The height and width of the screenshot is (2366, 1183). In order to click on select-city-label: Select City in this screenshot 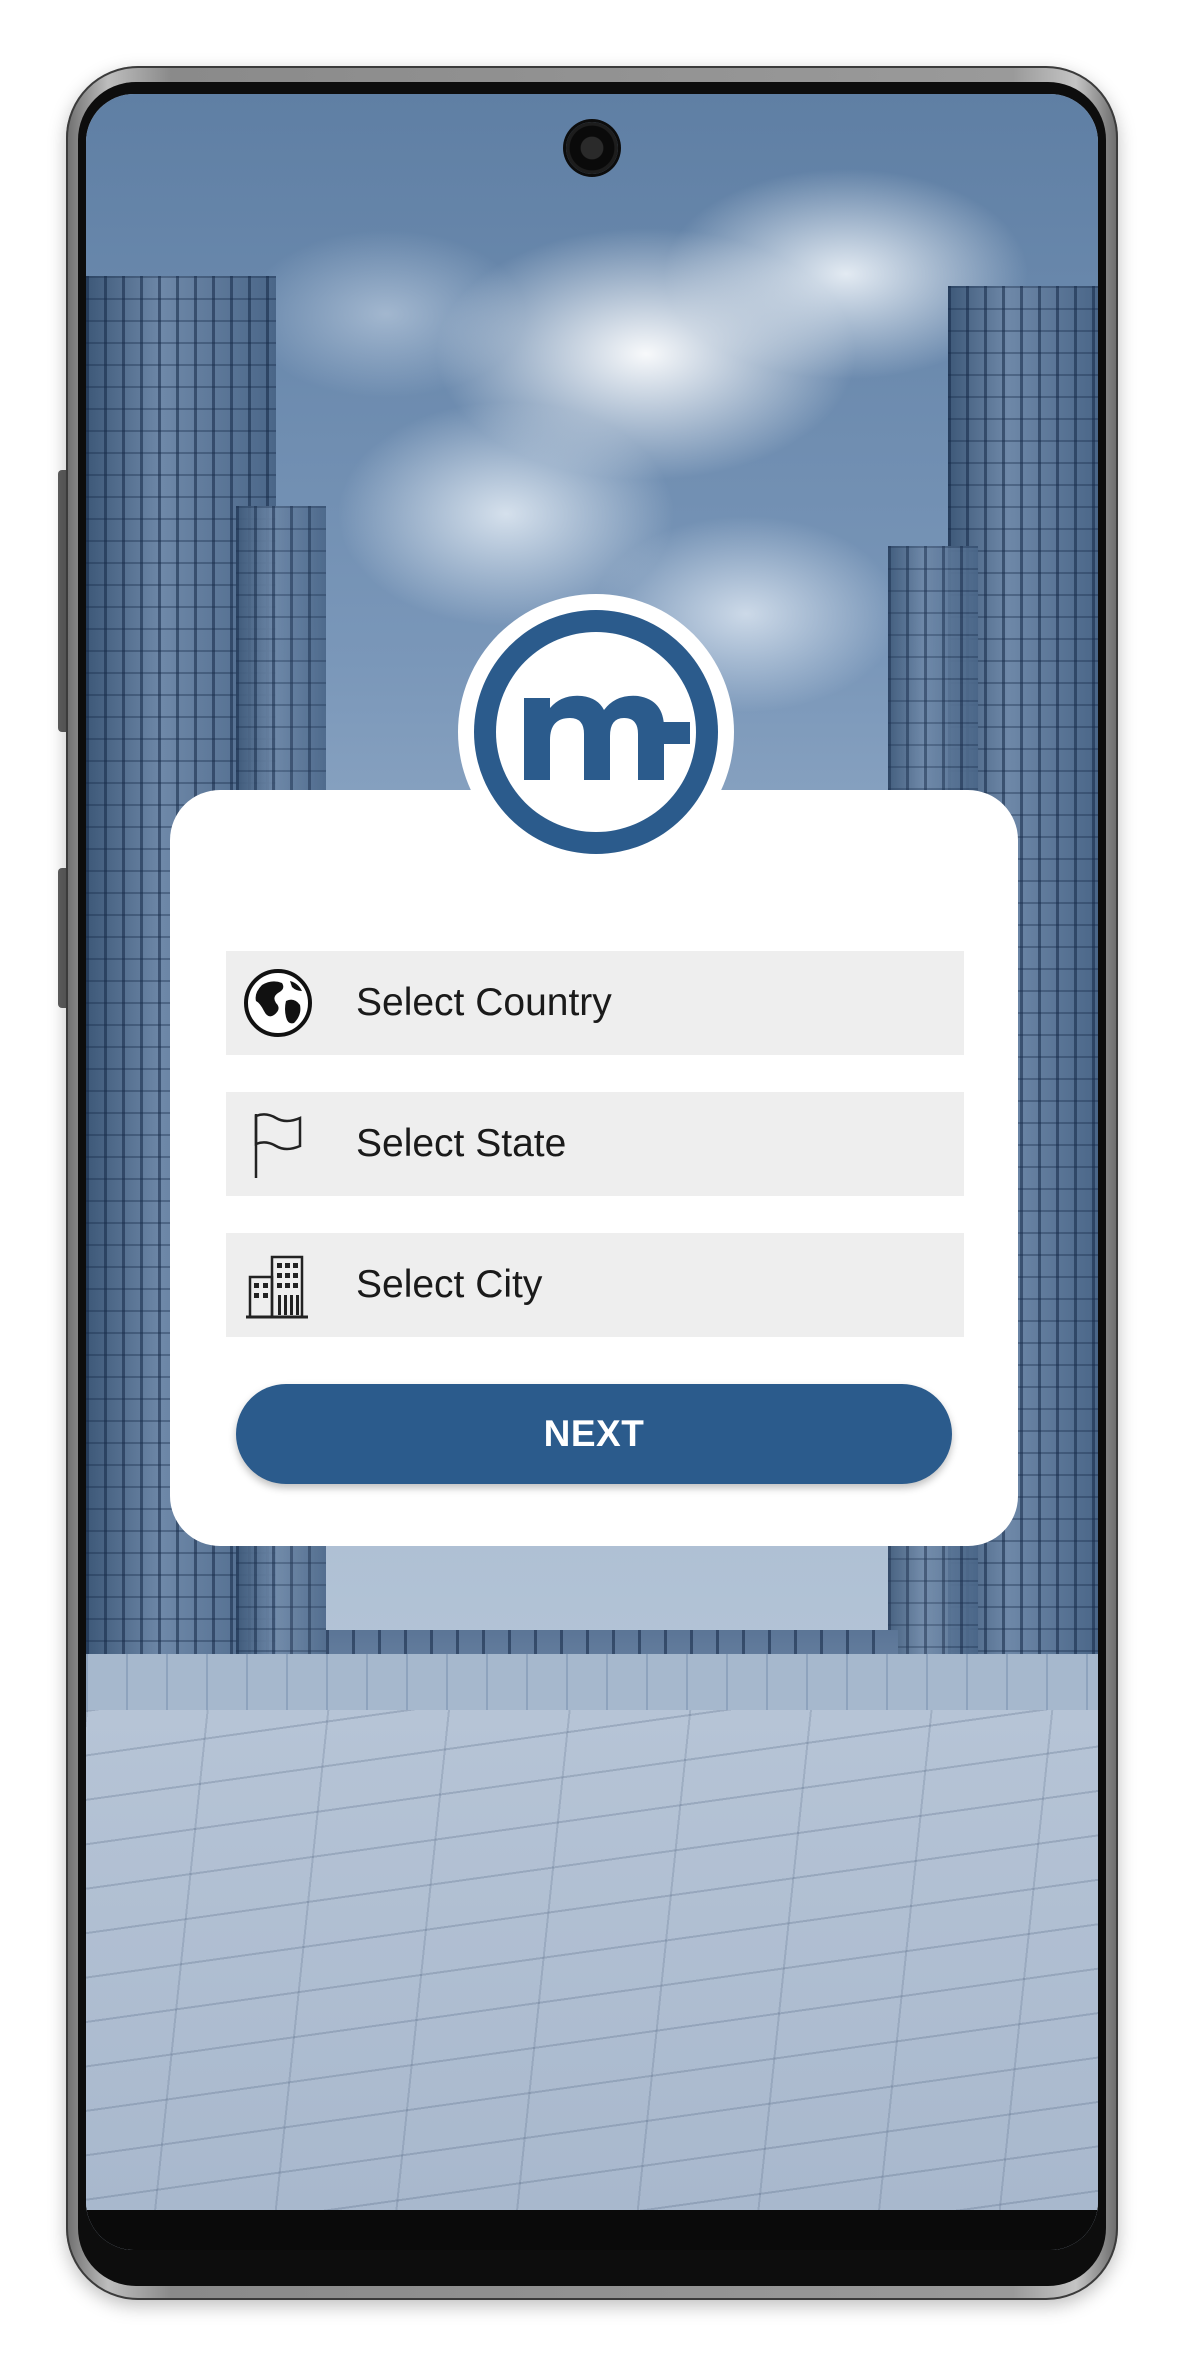, I will do `click(449, 1284)`.